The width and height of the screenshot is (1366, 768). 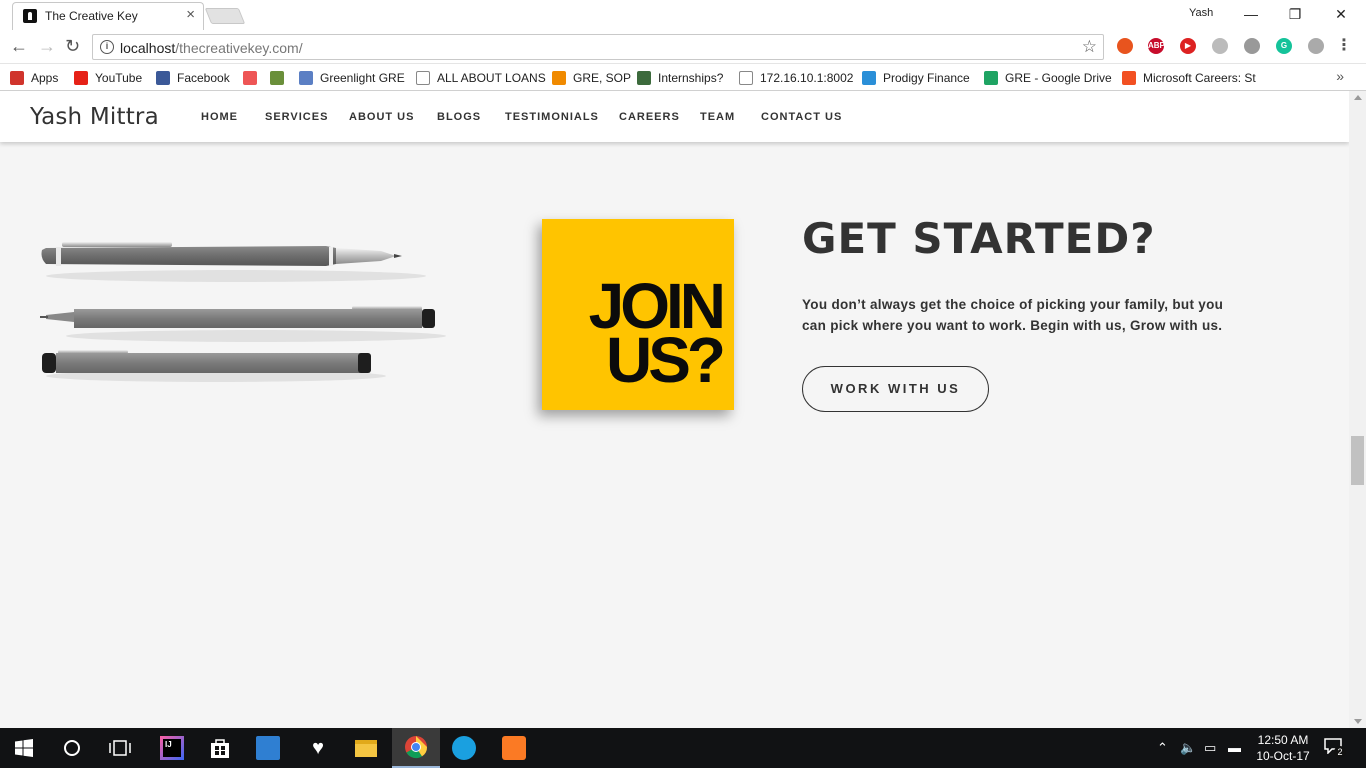 I want to click on taskbar-intellij: IJ, so click(x=172, y=748).